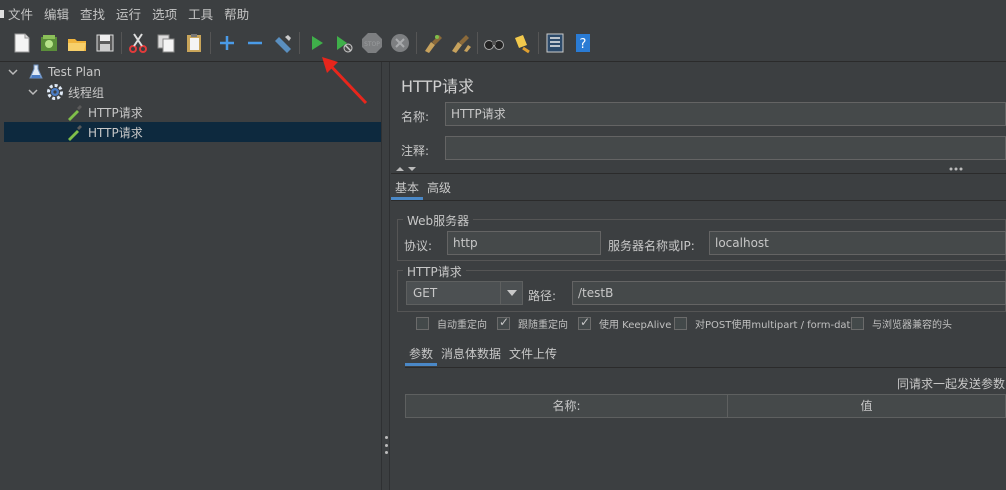 The height and width of the screenshot is (490, 1006). What do you see at coordinates (651, 246) in the screenshot?
I see `server-label: 服务器名称或IP:` at bounding box center [651, 246].